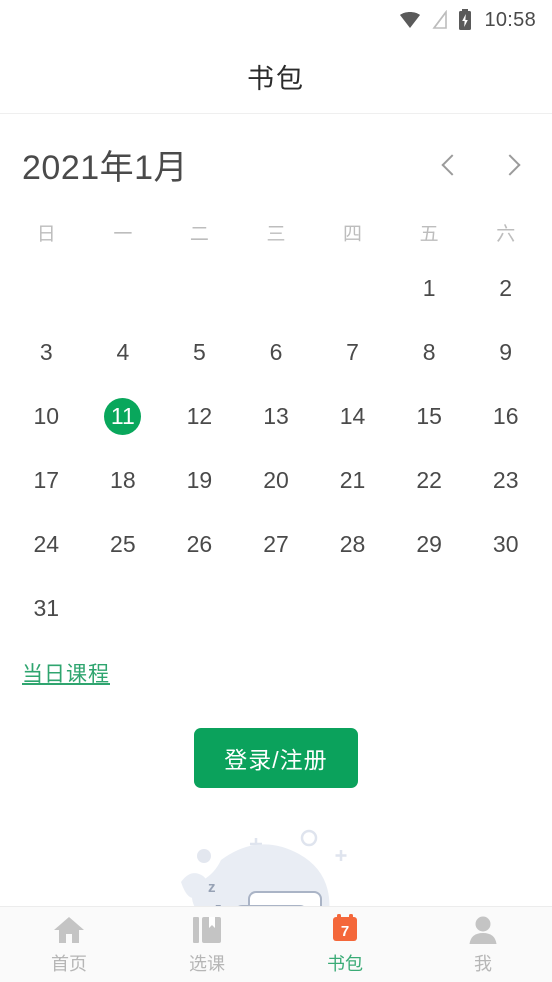 This screenshot has width=552, height=982. What do you see at coordinates (429, 352) in the screenshot?
I see `calendar-day: 8` at bounding box center [429, 352].